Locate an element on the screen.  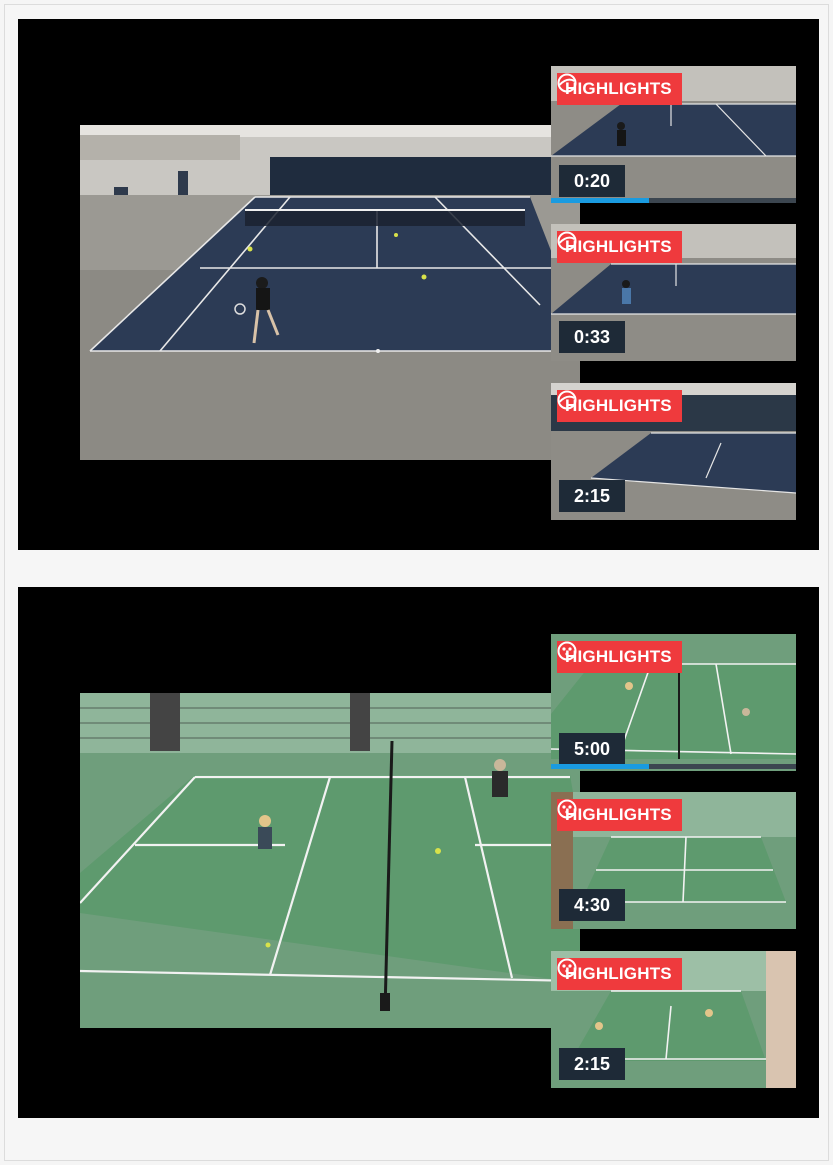
tennis-highlight-thumbnail: HIGHLIGHTS 0:20 is located at coordinates (673, 134).